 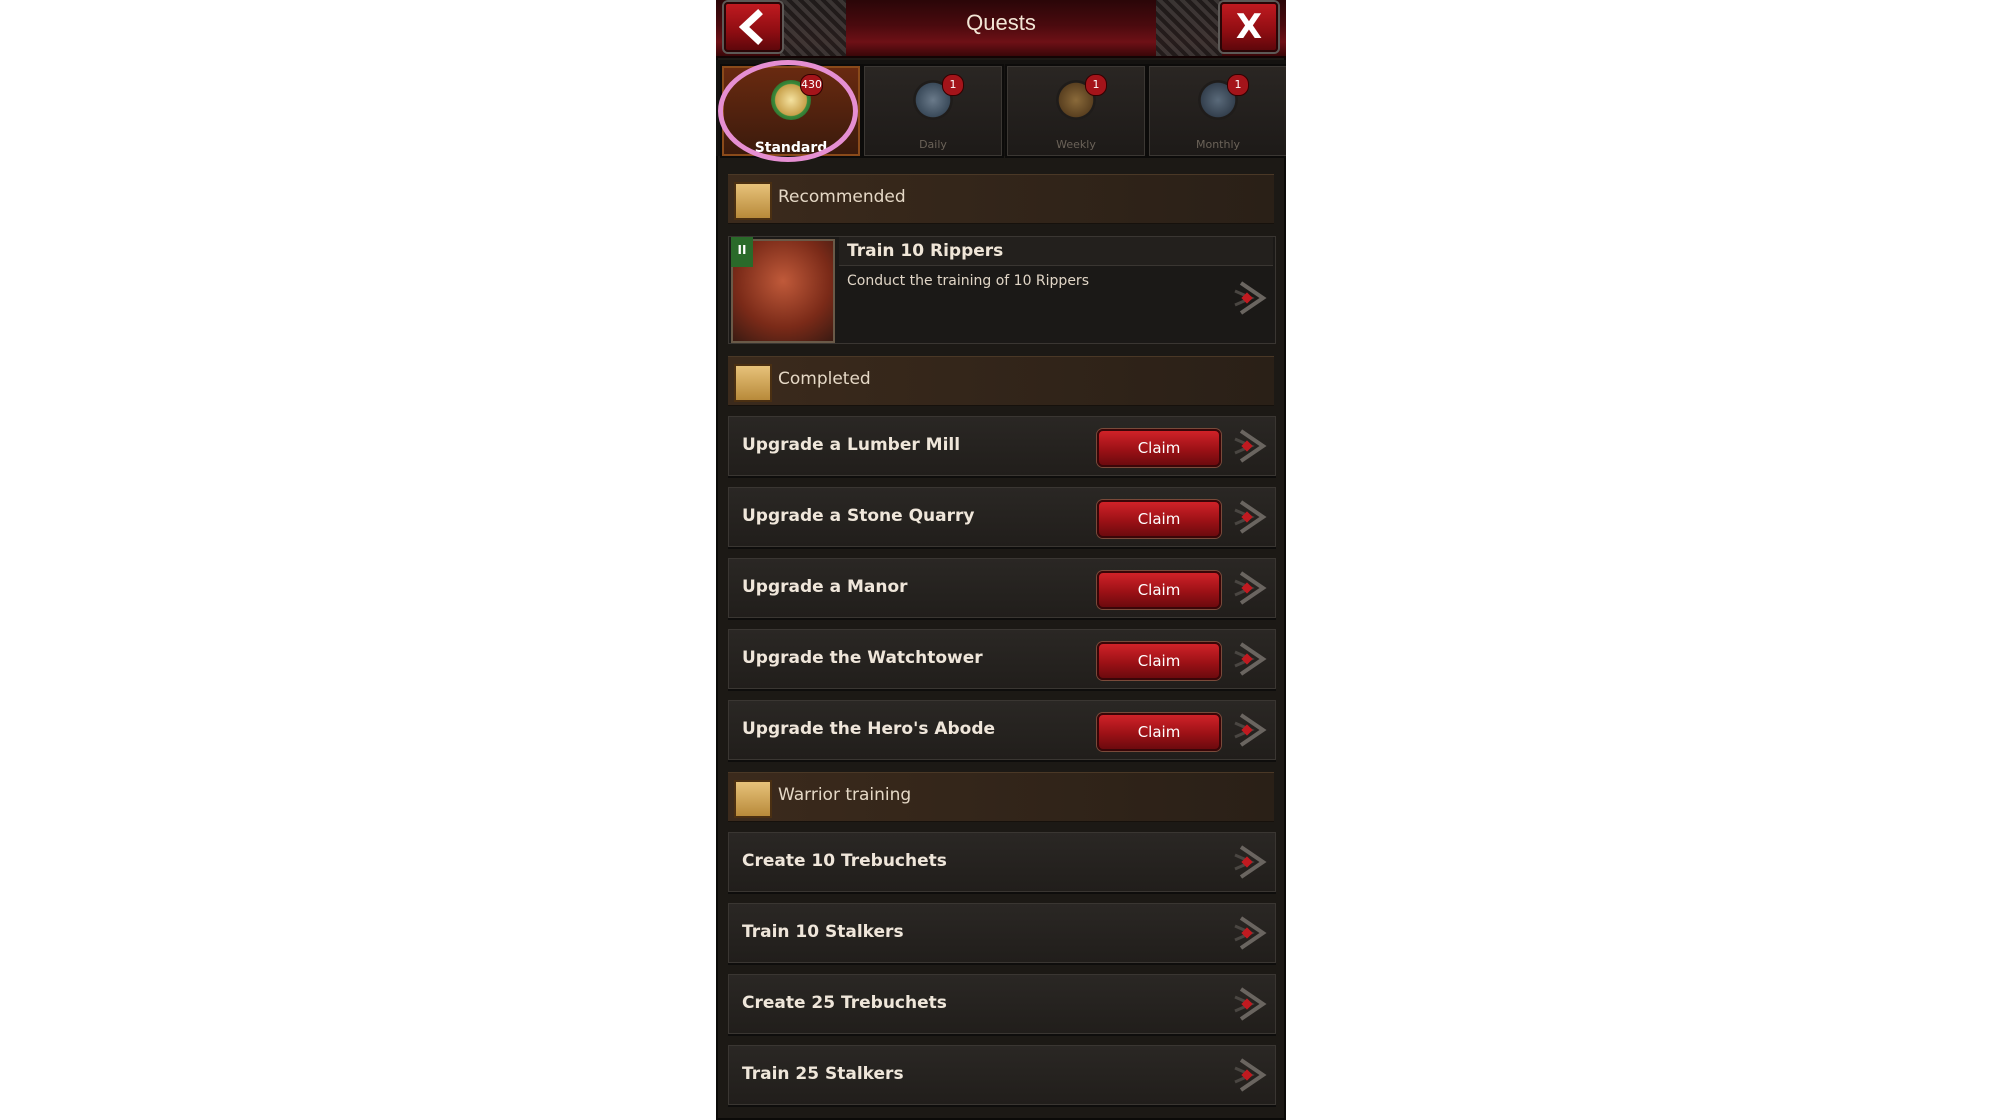 I want to click on quest-title: Upgrade the Hero's Abode, so click(x=869, y=729).